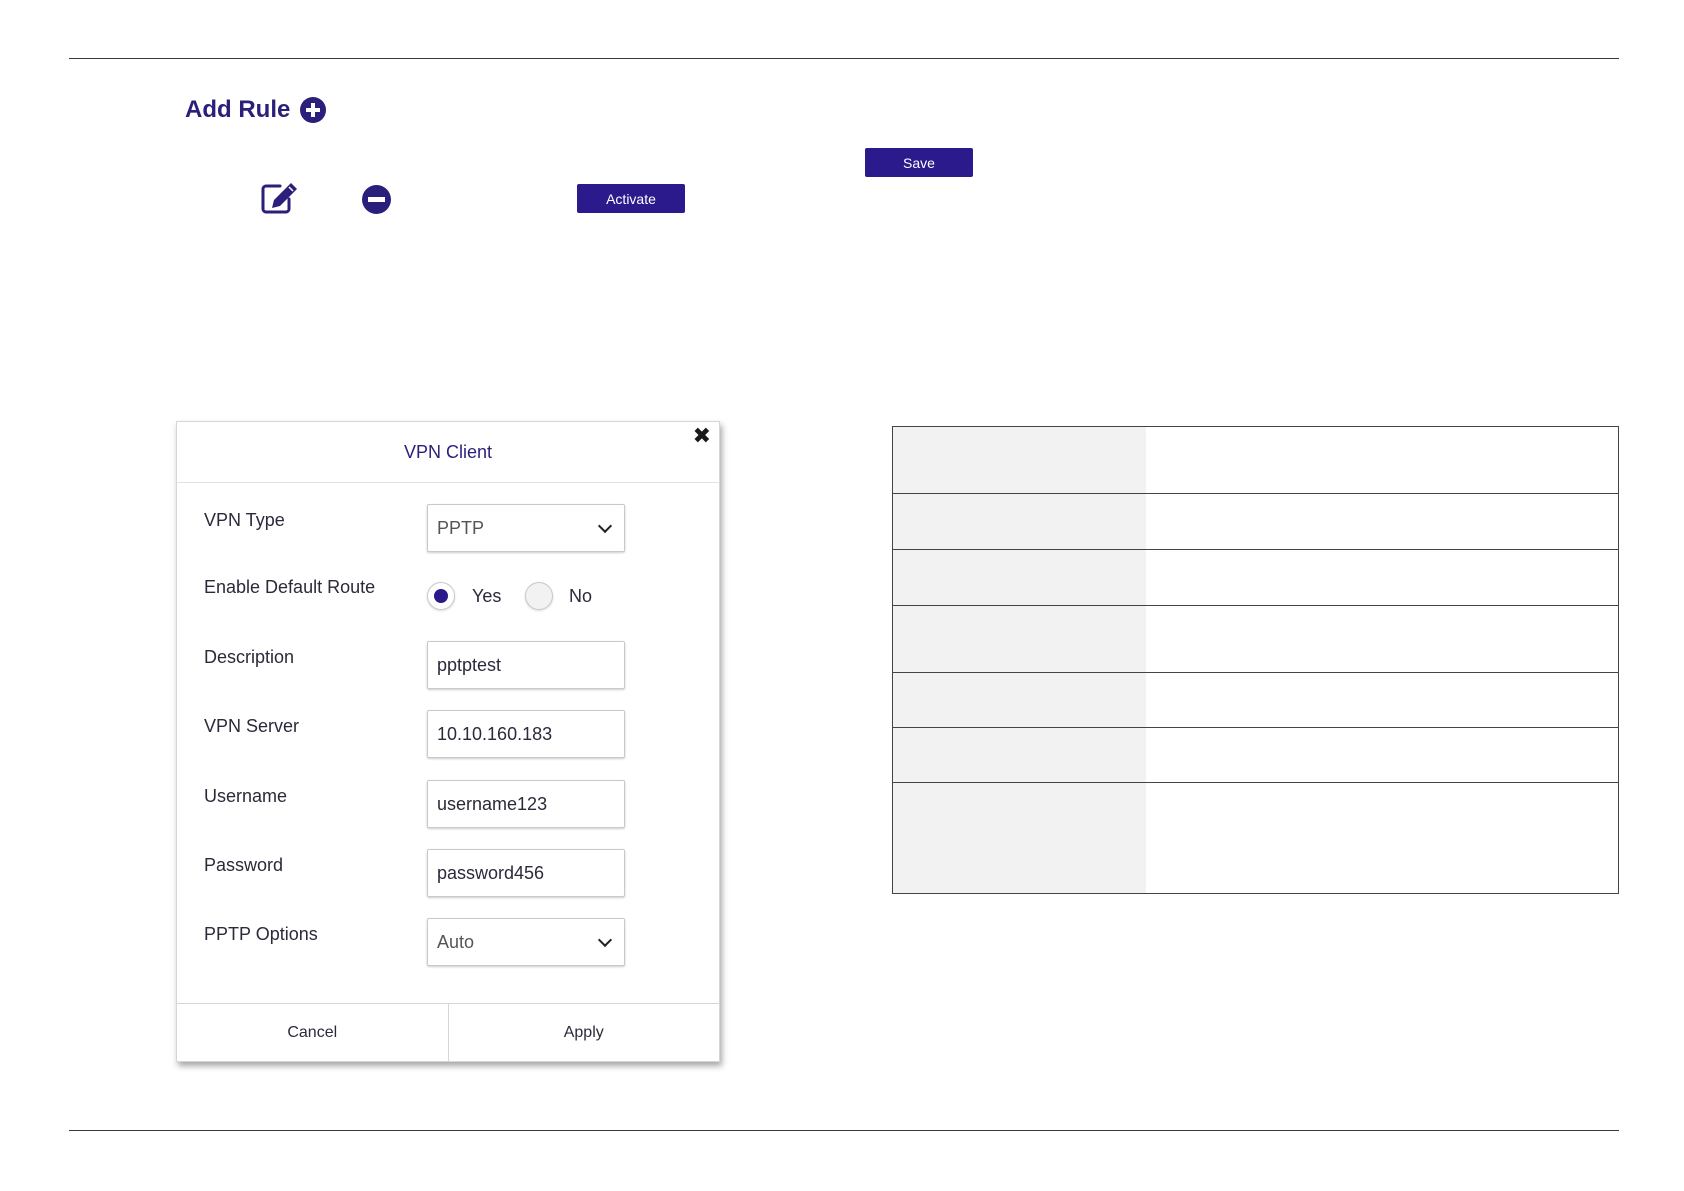  Describe the element at coordinates (581, 596) in the screenshot. I see `default-route-no-label: No` at that location.